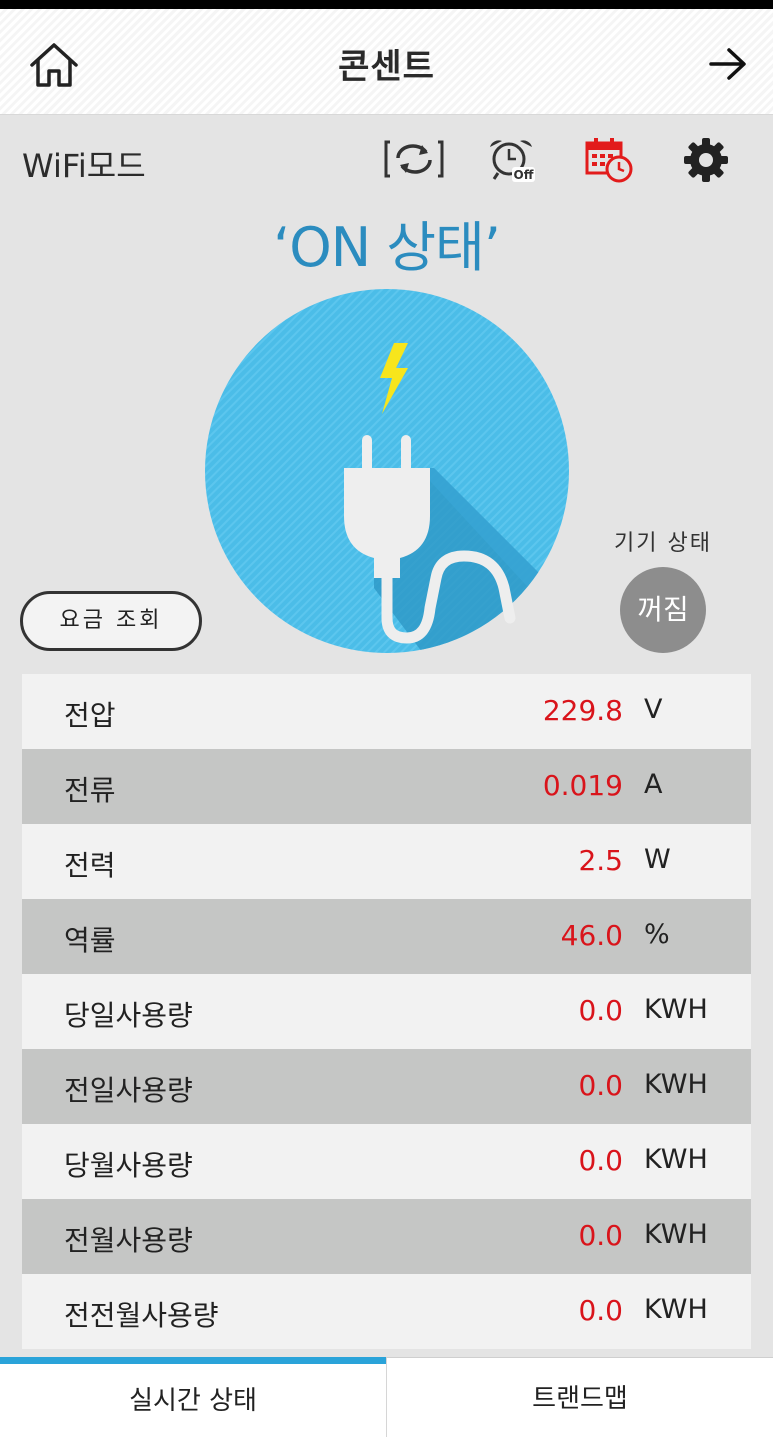  Describe the element at coordinates (128, 1090) in the screenshot. I see `row-label: 전일사용량` at that location.